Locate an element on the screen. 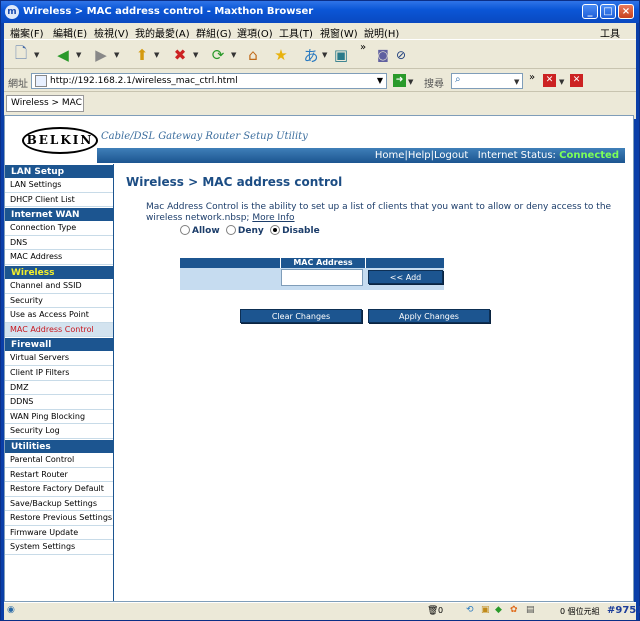  stop-icon: ✖ is located at coordinates (180, 55).